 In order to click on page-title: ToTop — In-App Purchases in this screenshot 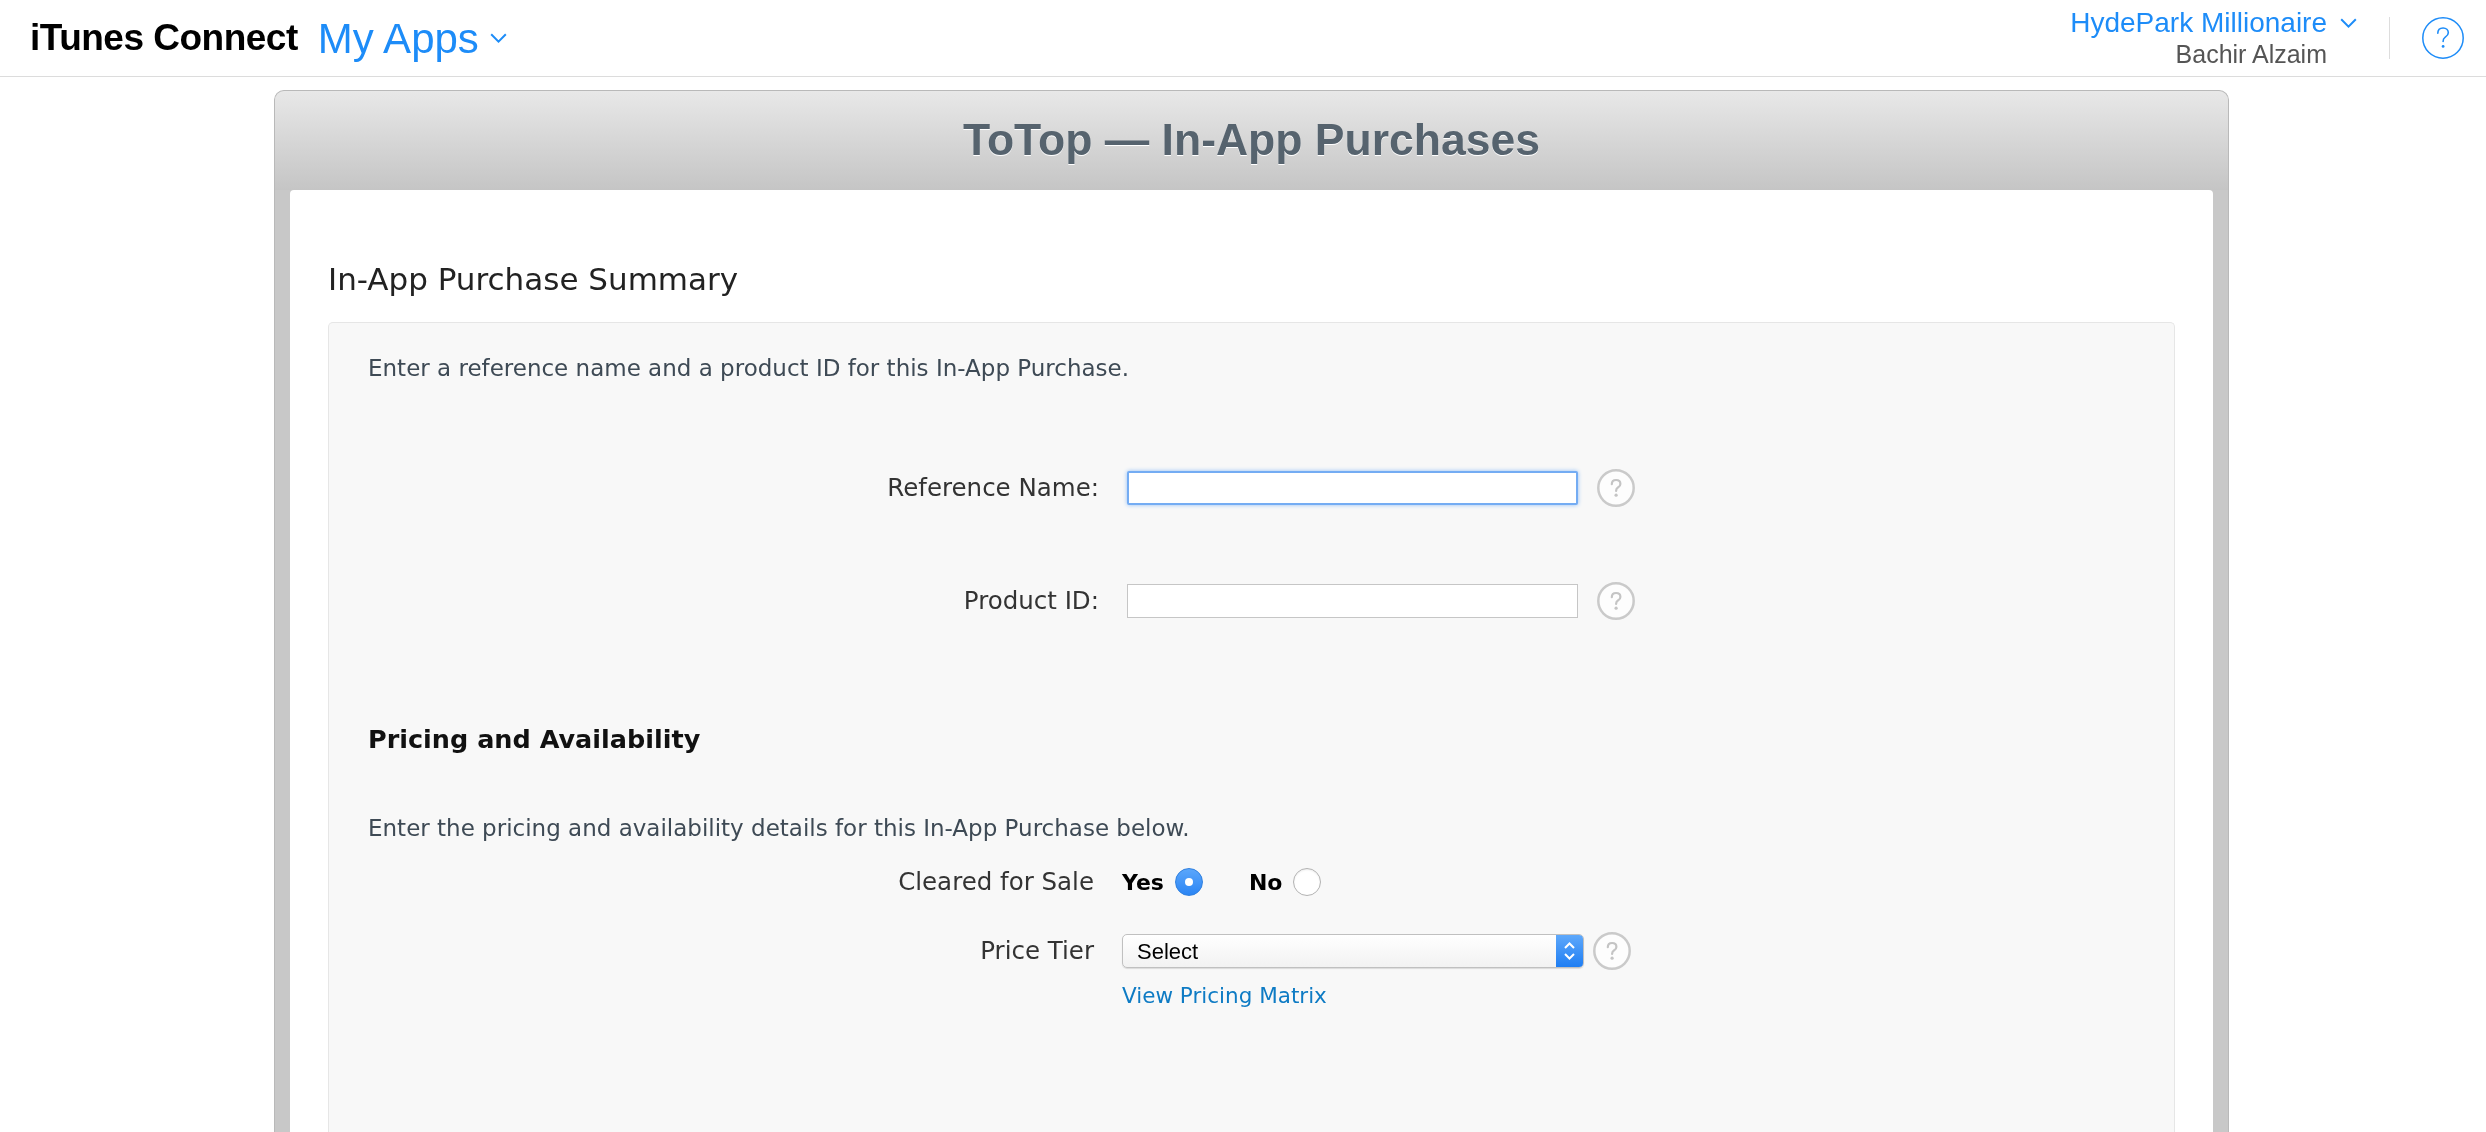, I will do `click(1251, 140)`.